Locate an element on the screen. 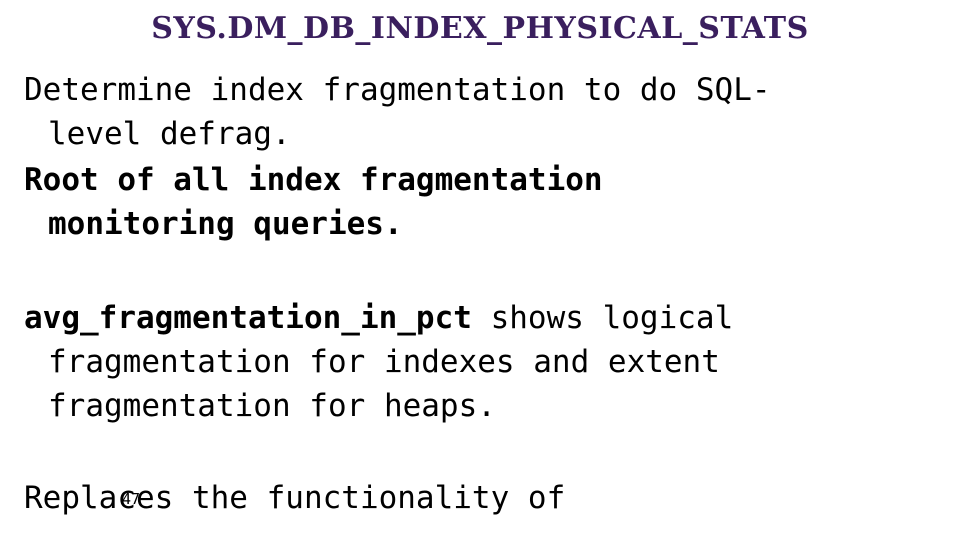 This screenshot has width=960, height=540. bullet-2-line-2: monitoring queries. is located at coordinates (225, 224).